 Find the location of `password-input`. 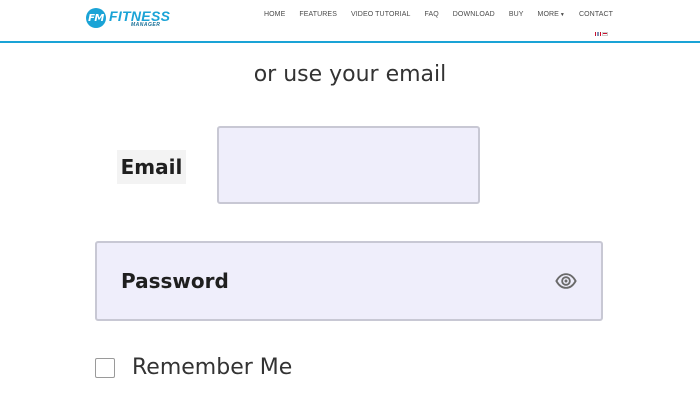

password-input is located at coordinates (317, 281).